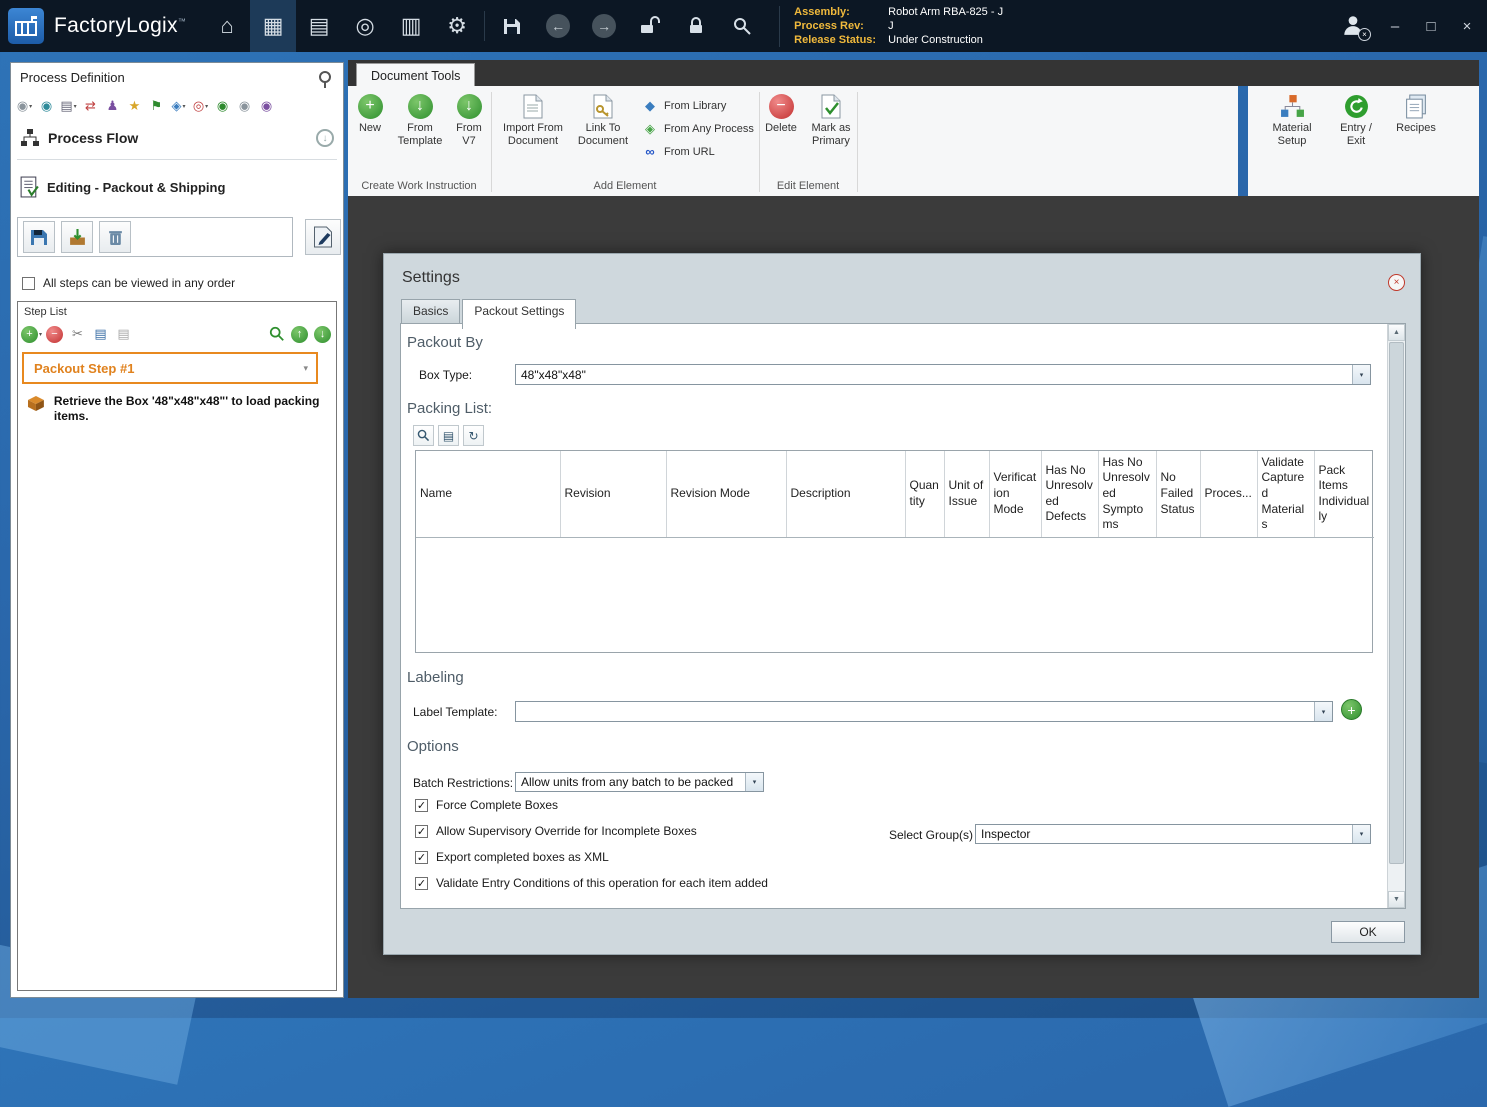 The image size is (1487, 1107). What do you see at coordinates (1395, 26) in the screenshot?
I see `minimize-button: –` at bounding box center [1395, 26].